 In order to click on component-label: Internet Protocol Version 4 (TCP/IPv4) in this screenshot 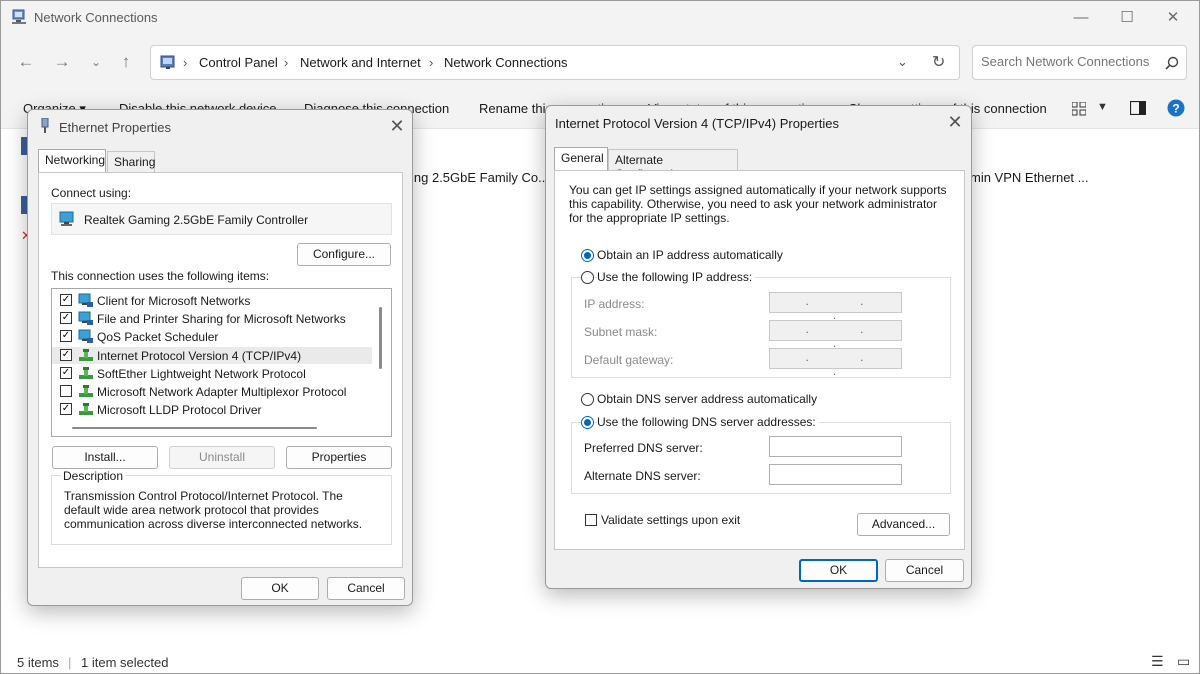, I will do `click(199, 355)`.